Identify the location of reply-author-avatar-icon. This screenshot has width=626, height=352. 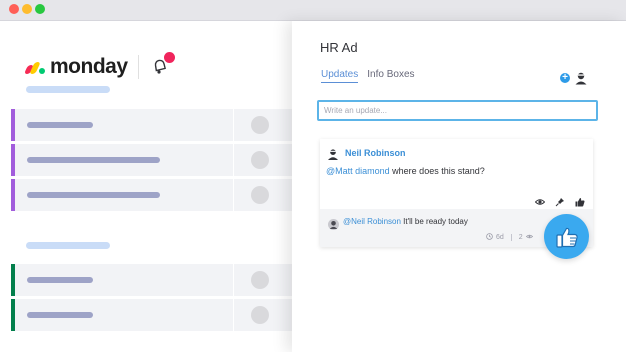
(333, 223).